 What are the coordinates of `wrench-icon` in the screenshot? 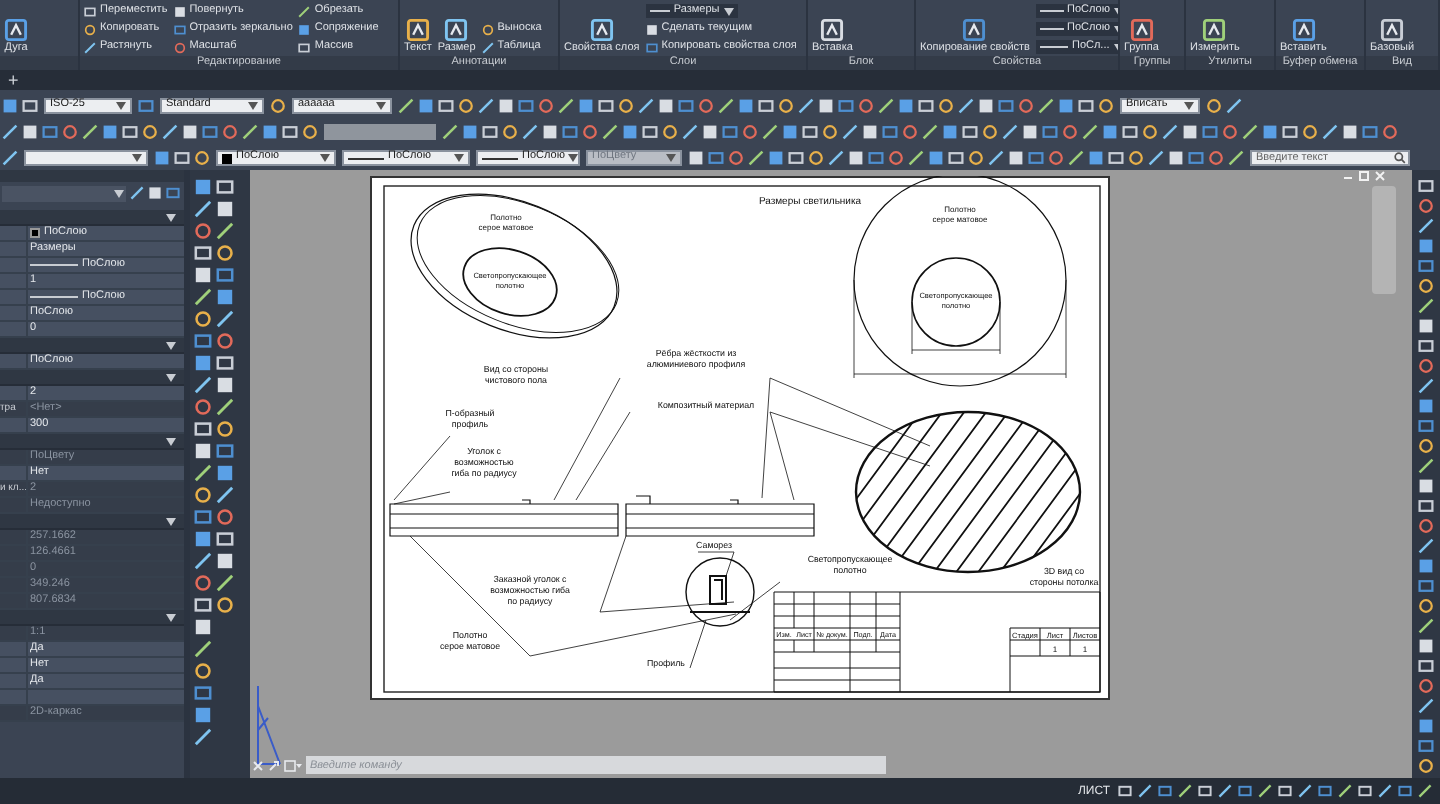 It's located at (274, 765).